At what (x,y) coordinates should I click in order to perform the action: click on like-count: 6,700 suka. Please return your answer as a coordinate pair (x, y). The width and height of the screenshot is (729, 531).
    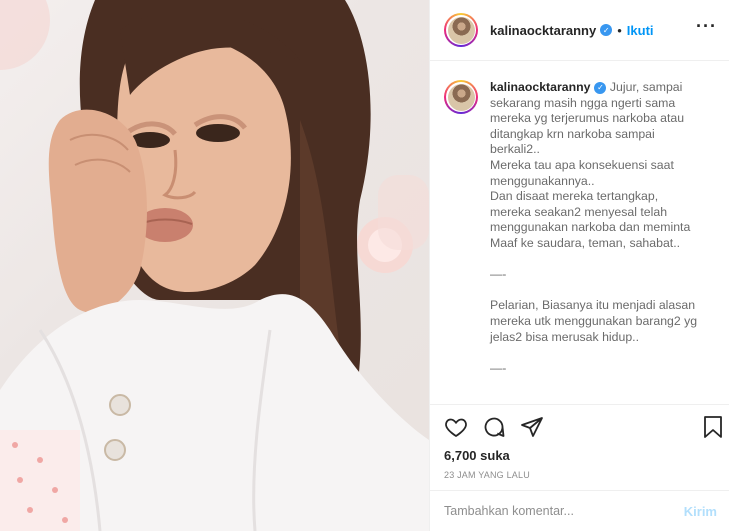
    Looking at the image, I should click on (477, 455).